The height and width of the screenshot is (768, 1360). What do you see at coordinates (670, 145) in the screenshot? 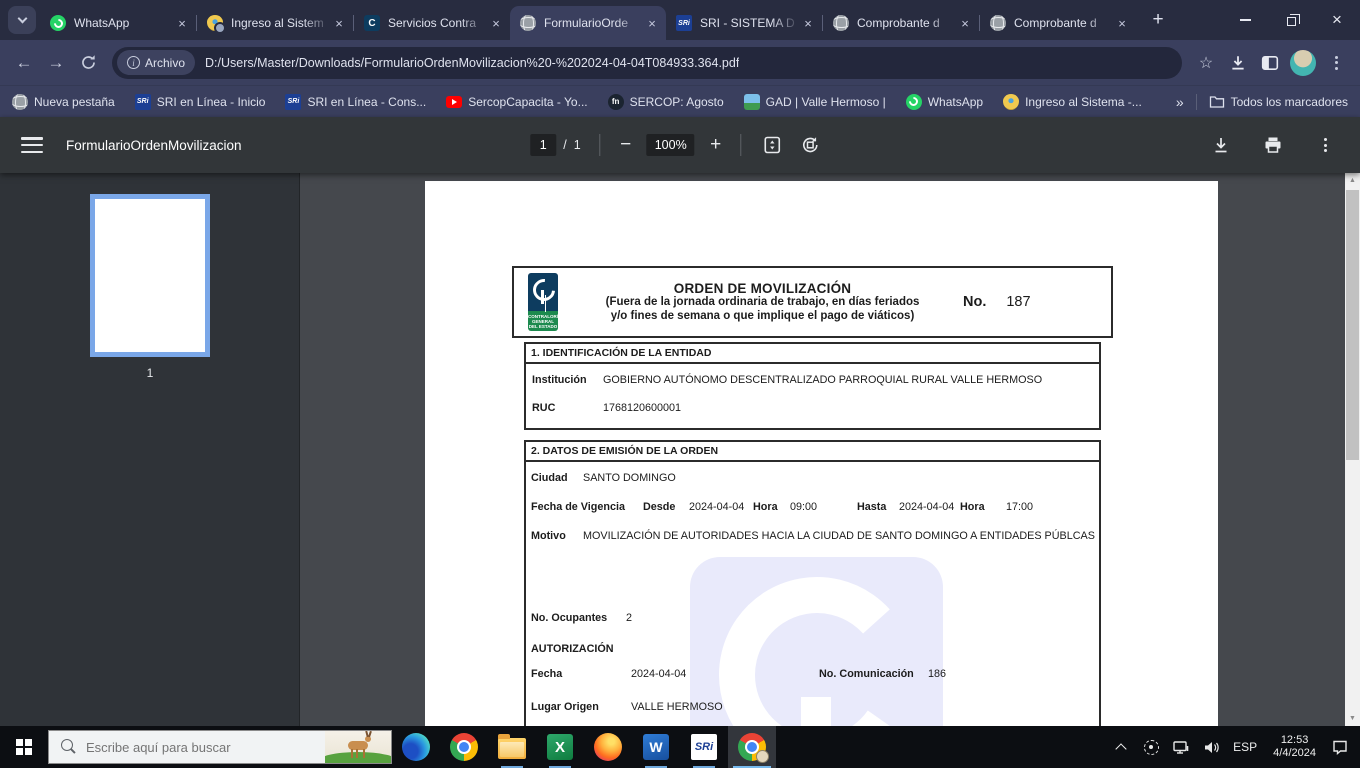
I see `zoom-level: 100%` at bounding box center [670, 145].